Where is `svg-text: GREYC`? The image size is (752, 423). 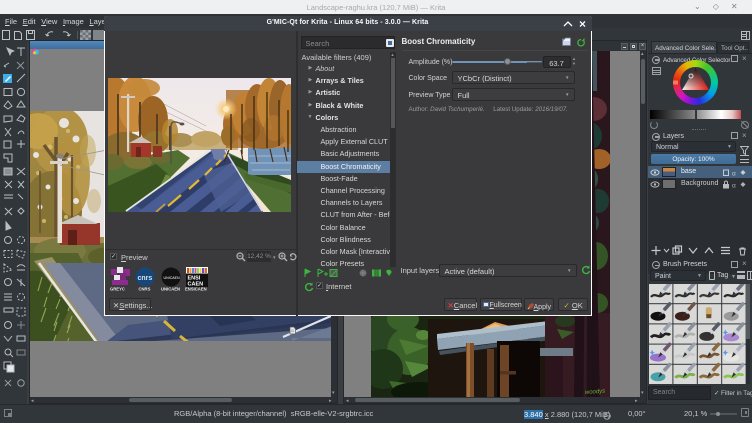 svg-text: GREYC is located at coordinates (117, 289).